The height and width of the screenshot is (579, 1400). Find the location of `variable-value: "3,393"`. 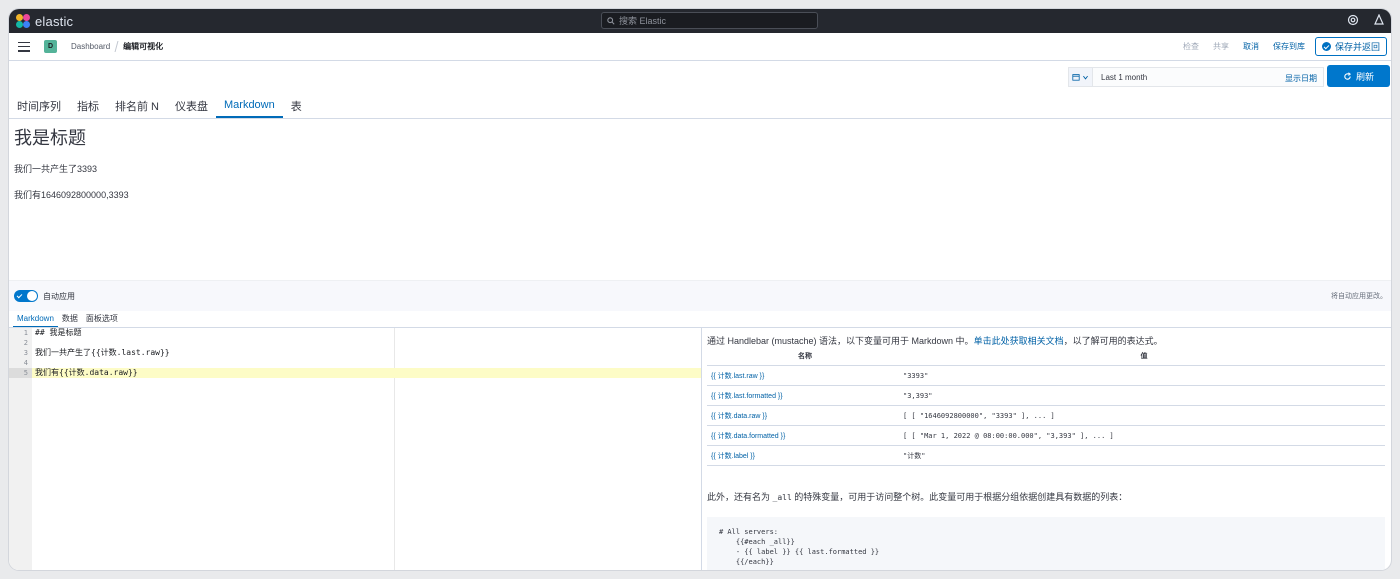

variable-value: "3,393" is located at coordinates (1144, 395).